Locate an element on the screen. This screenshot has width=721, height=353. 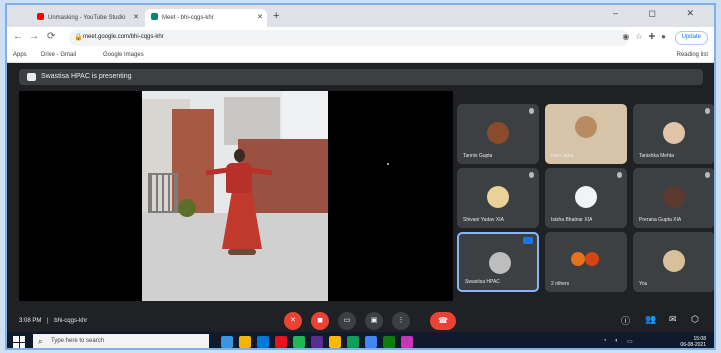
tab-label: Unmasking - YouTube Studio is located at coordinates (87, 18).